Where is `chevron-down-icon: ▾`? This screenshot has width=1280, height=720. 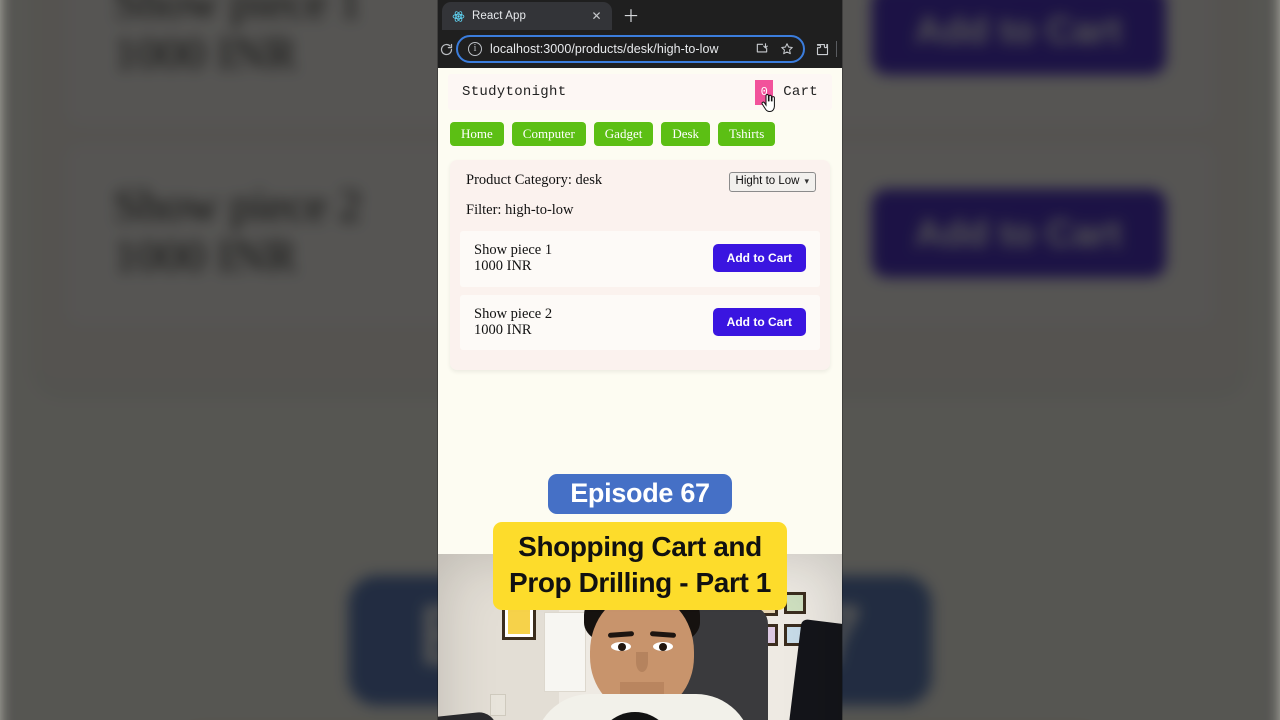 chevron-down-icon: ▾ is located at coordinates (806, 181).